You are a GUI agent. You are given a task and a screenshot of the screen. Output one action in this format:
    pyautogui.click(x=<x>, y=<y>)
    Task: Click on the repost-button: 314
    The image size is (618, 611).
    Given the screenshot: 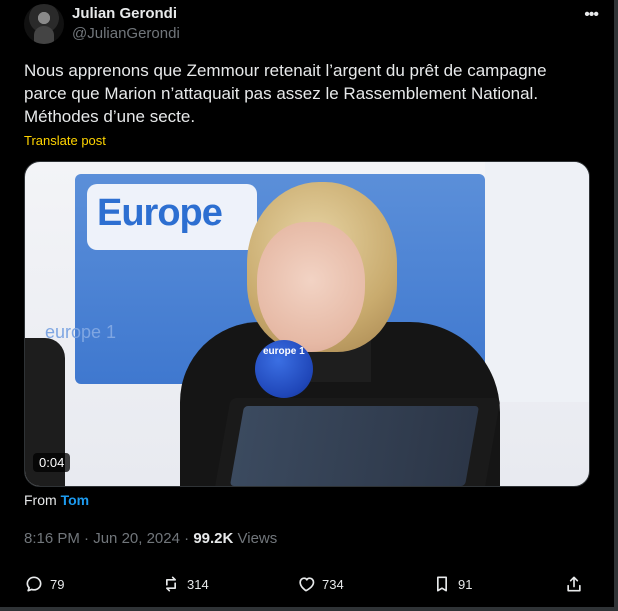 What is the action you would take?
    pyautogui.click(x=185, y=584)
    